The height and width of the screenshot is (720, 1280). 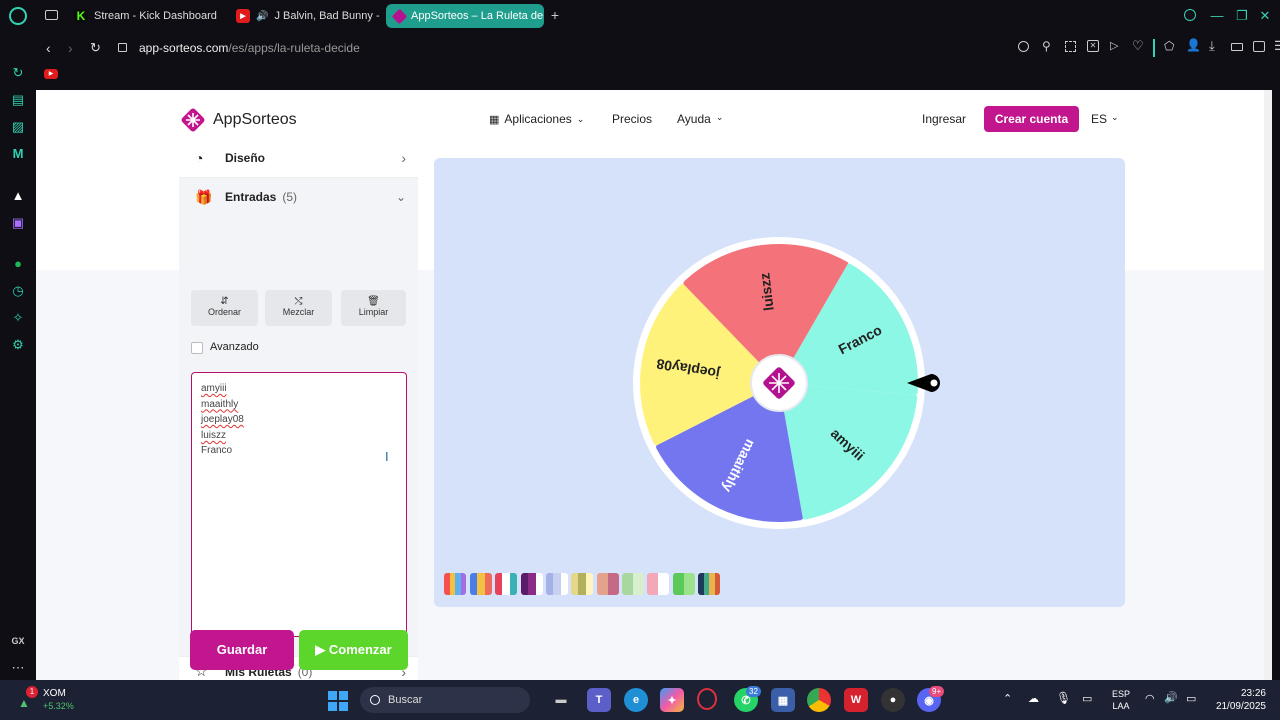 What do you see at coordinates (18, 641) in the screenshot?
I see `gx-icon: GX` at bounding box center [18, 641].